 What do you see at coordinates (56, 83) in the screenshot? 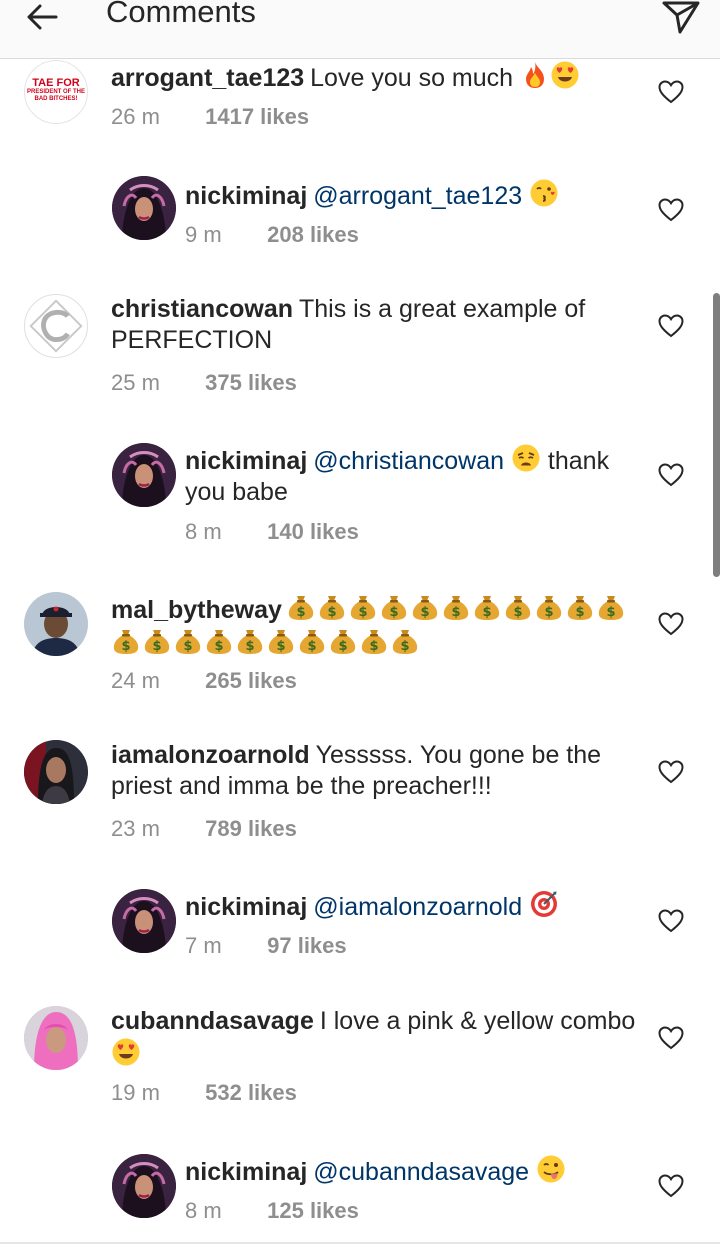
I see `avatar-logo-text: TAE FOR` at bounding box center [56, 83].